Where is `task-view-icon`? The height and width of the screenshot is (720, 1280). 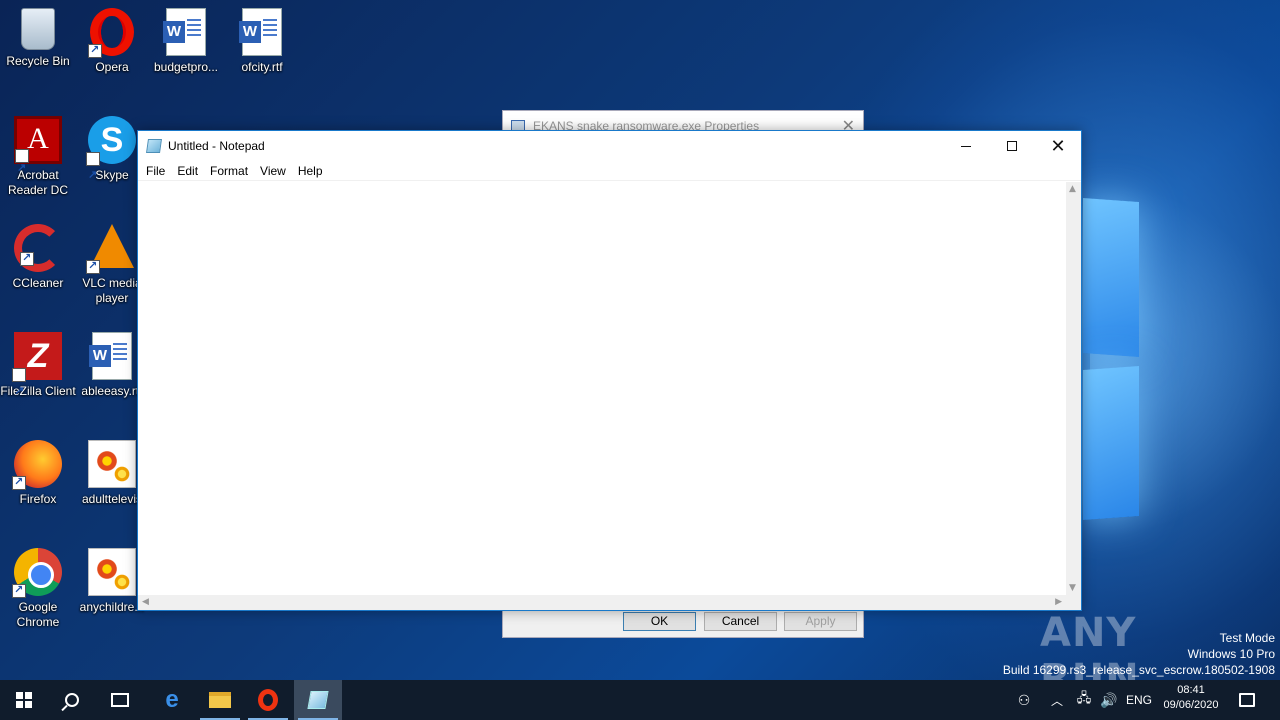 task-view-icon is located at coordinates (120, 700).